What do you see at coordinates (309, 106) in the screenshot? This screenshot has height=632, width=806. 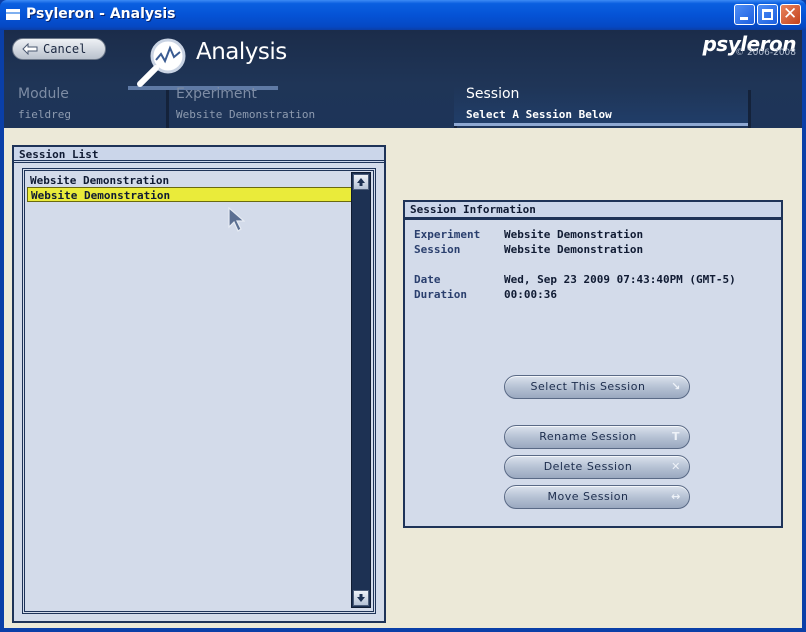 I see `breadcrumb-experiment: Experiment Website Demonstration` at bounding box center [309, 106].